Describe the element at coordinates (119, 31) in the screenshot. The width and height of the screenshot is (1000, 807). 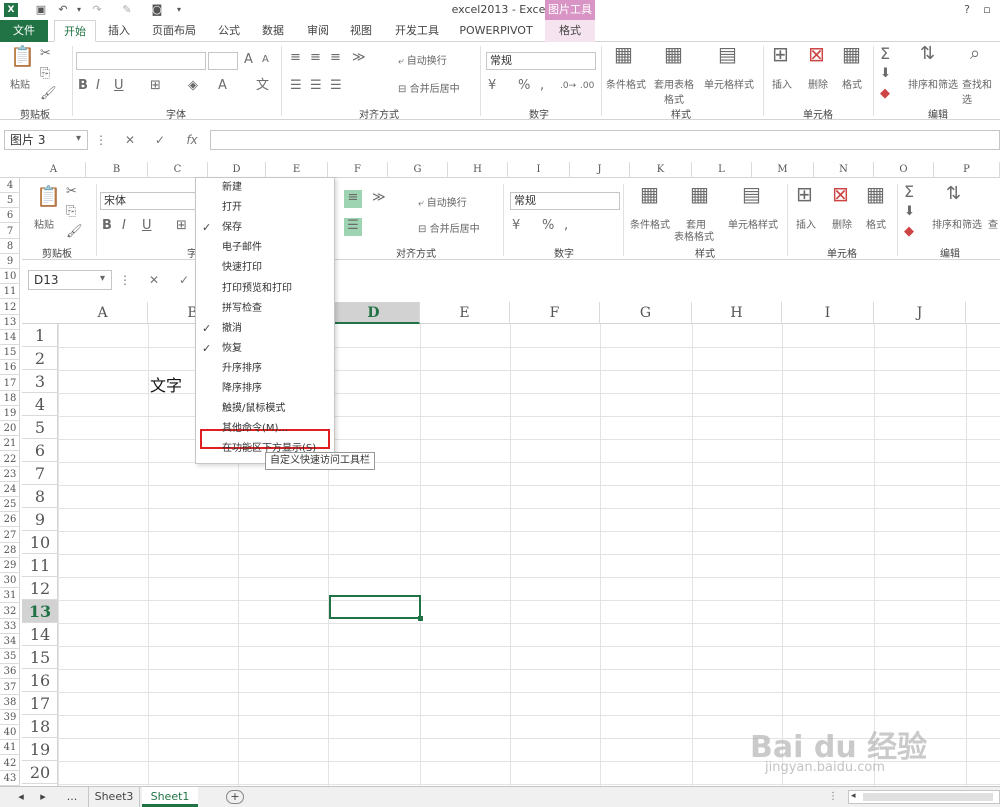
I see `tab-insert: 插入` at that location.